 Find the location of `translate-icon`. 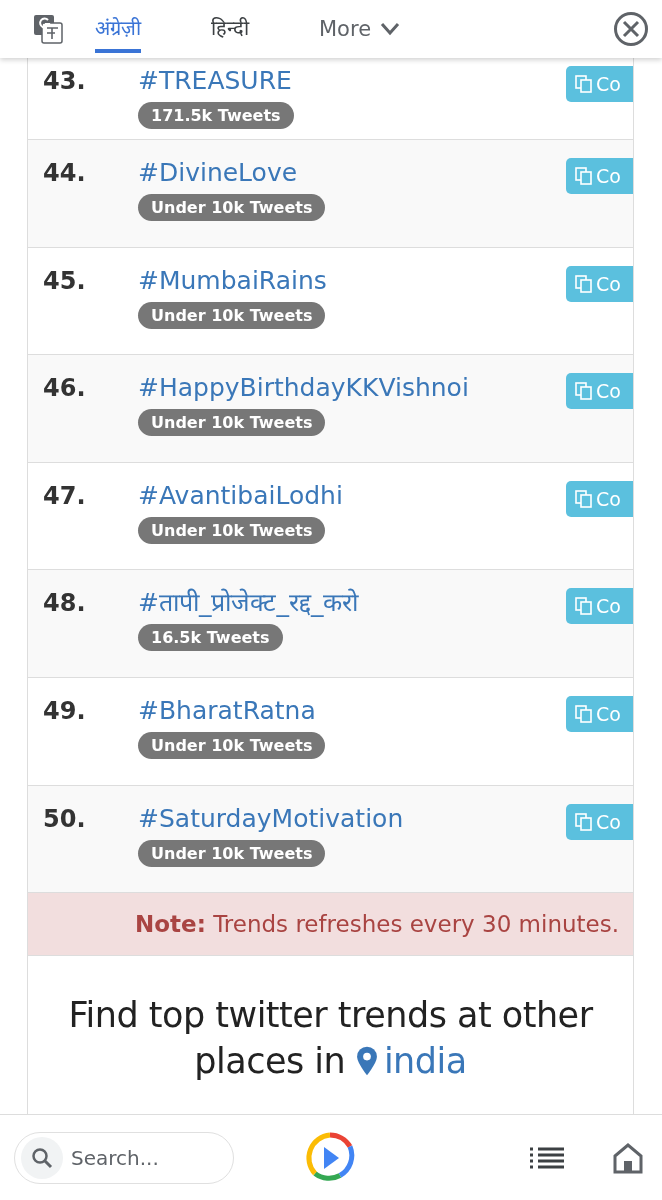

translate-icon is located at coordinates (48, 29).